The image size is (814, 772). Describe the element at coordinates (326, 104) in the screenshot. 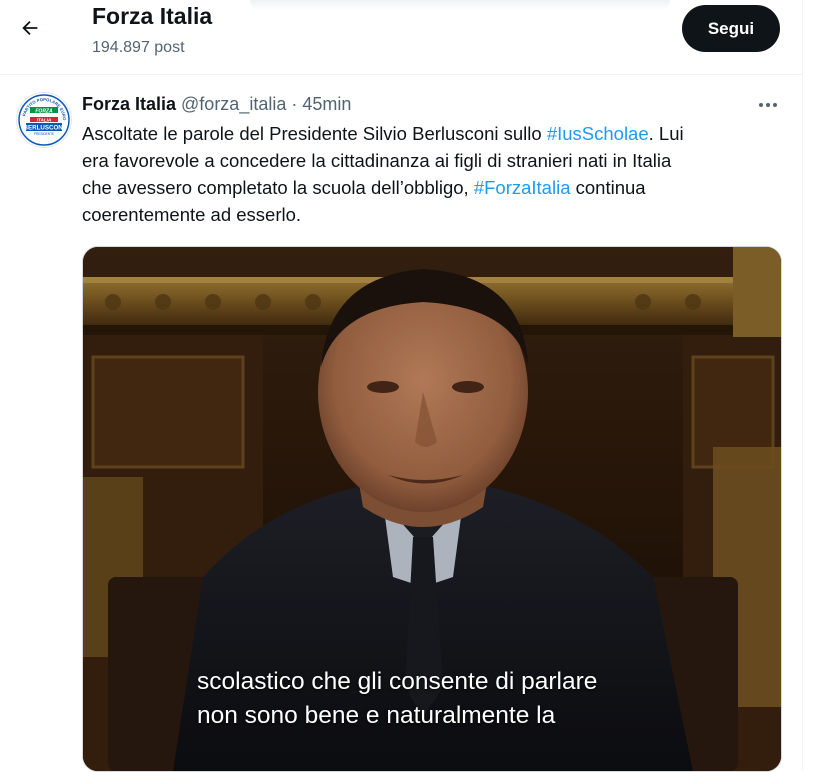

I see `tweet-timestamp: 45min` at that location.